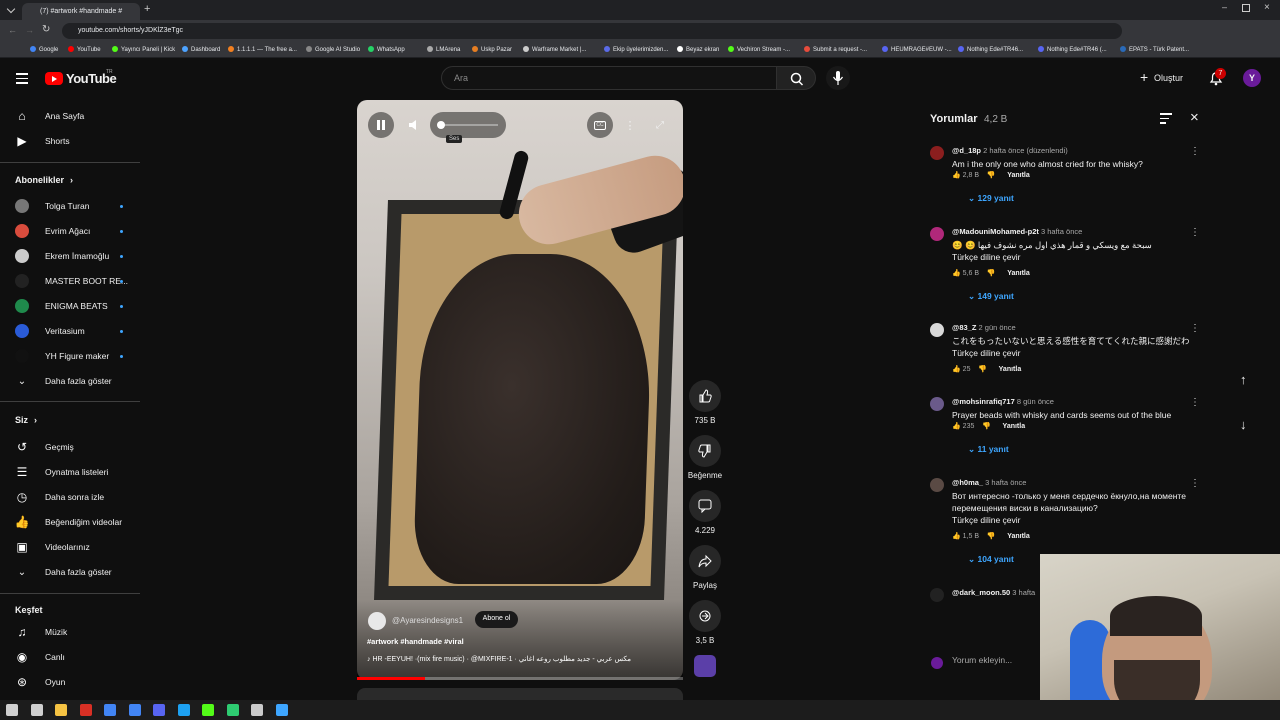  I want to click on close-window-icon: ×, so click(1267, 7).